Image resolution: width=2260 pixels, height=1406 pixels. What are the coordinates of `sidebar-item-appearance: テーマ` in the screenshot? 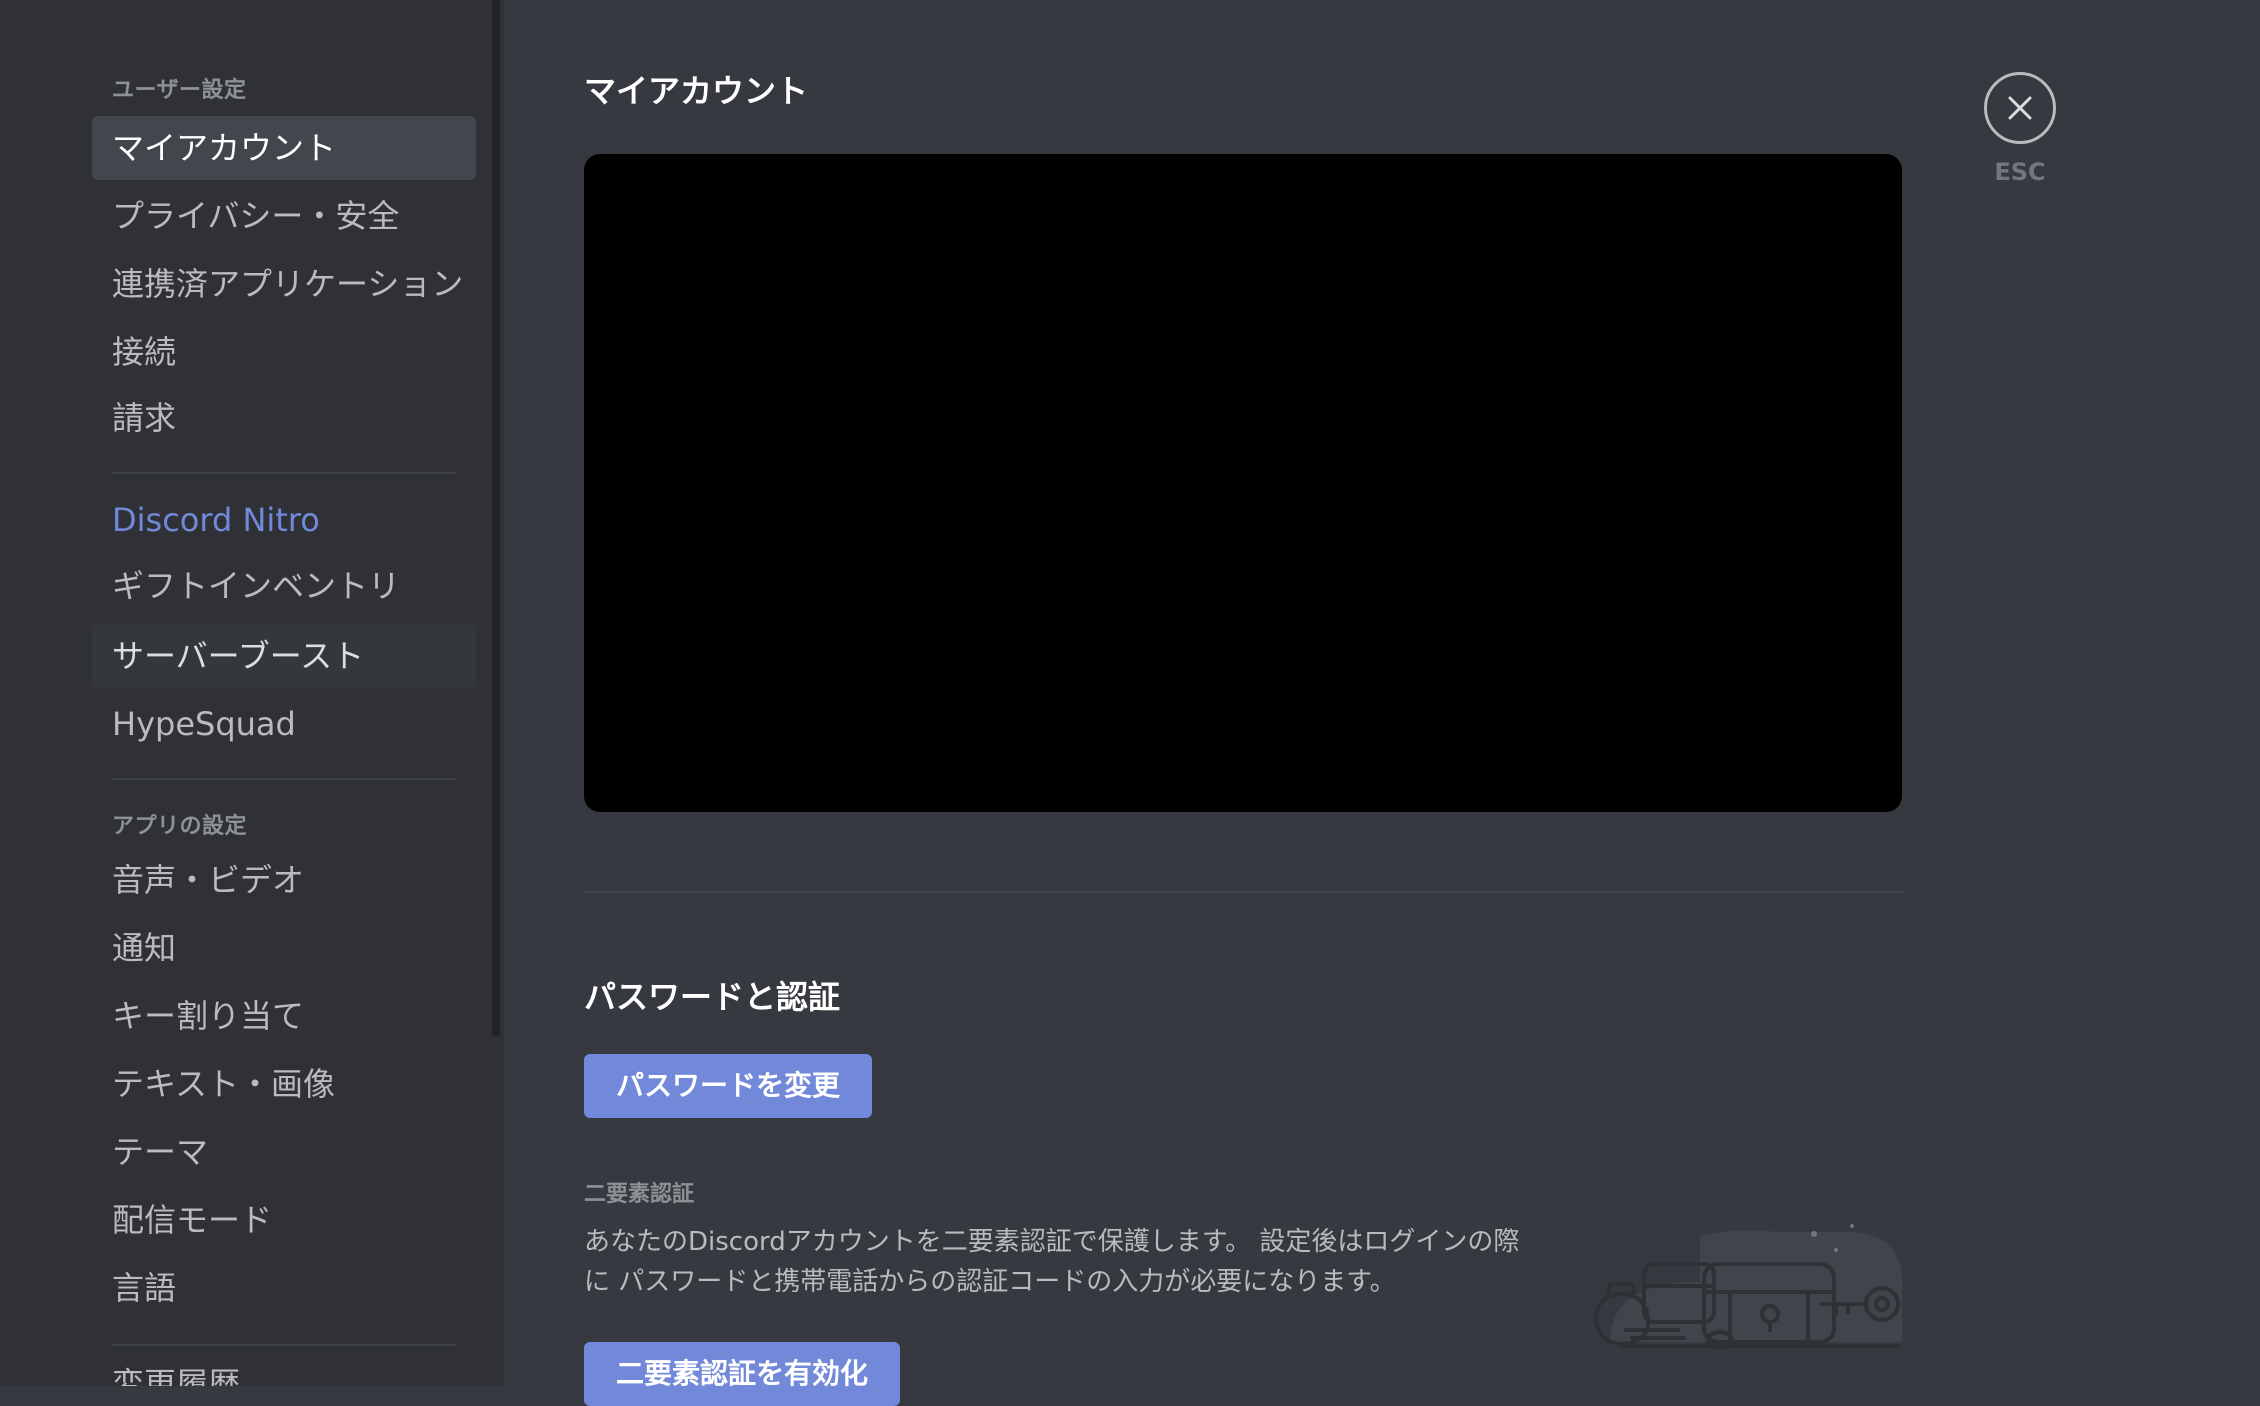 It's located at (284, 1152).